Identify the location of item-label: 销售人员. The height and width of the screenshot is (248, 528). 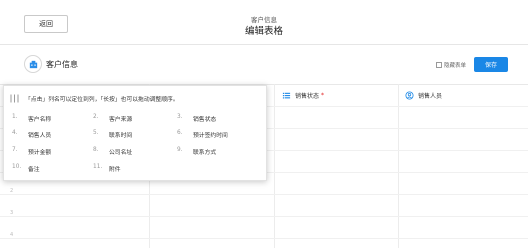
(40, 136).